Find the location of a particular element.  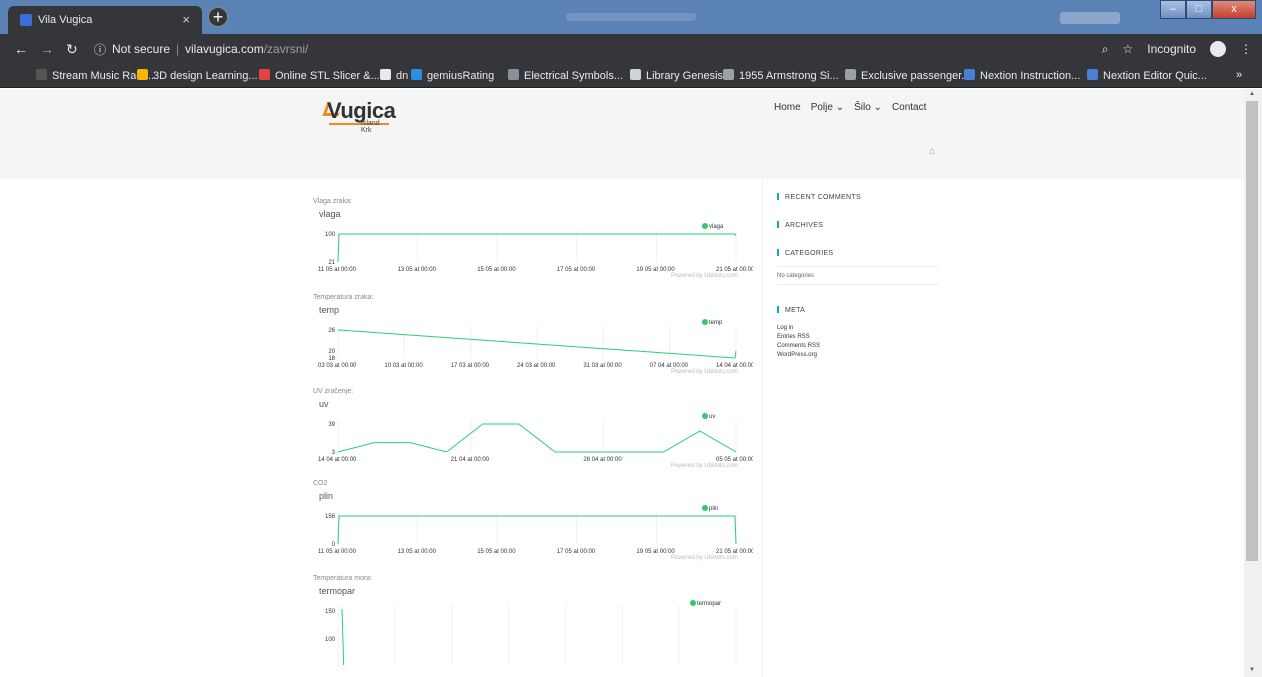

chart-label: UV zračenje: is located at coordinates (333, 391).